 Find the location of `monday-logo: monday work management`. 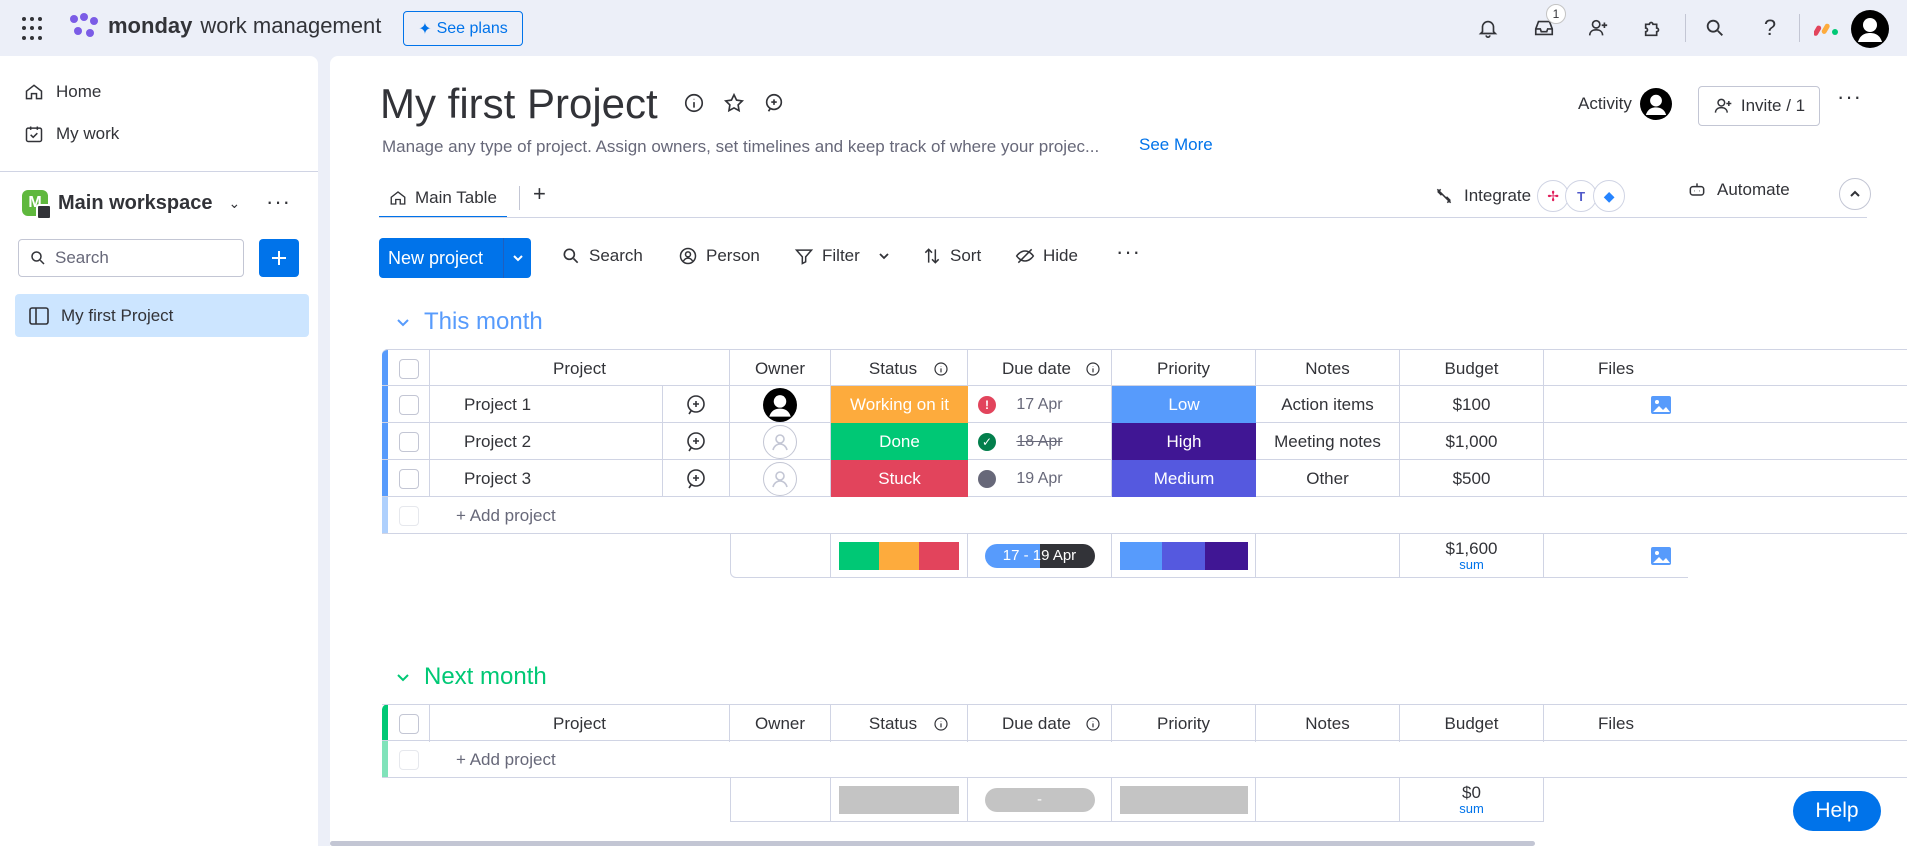

monday-logo: monday work management is located at coordinates (224, 26).